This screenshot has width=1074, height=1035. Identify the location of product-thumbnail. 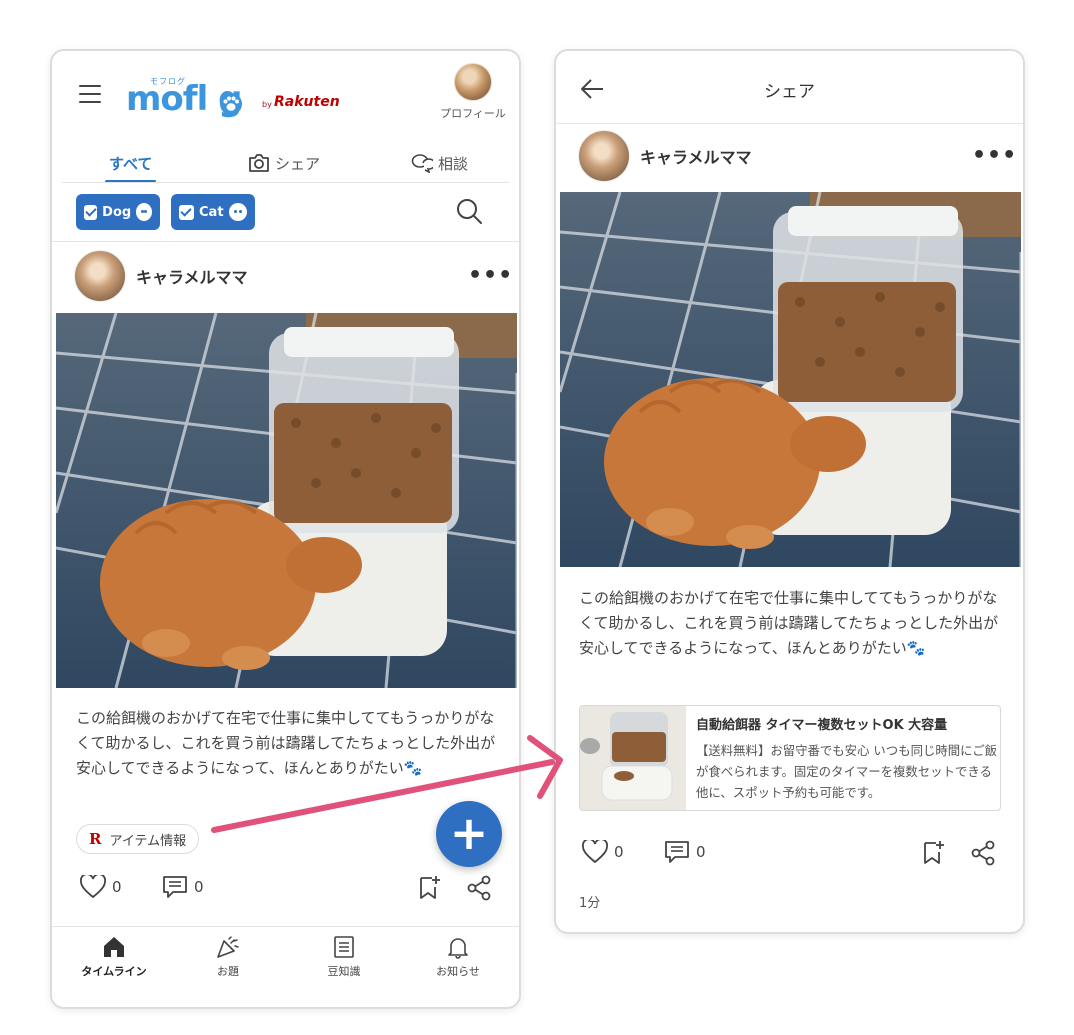
(633, 758).